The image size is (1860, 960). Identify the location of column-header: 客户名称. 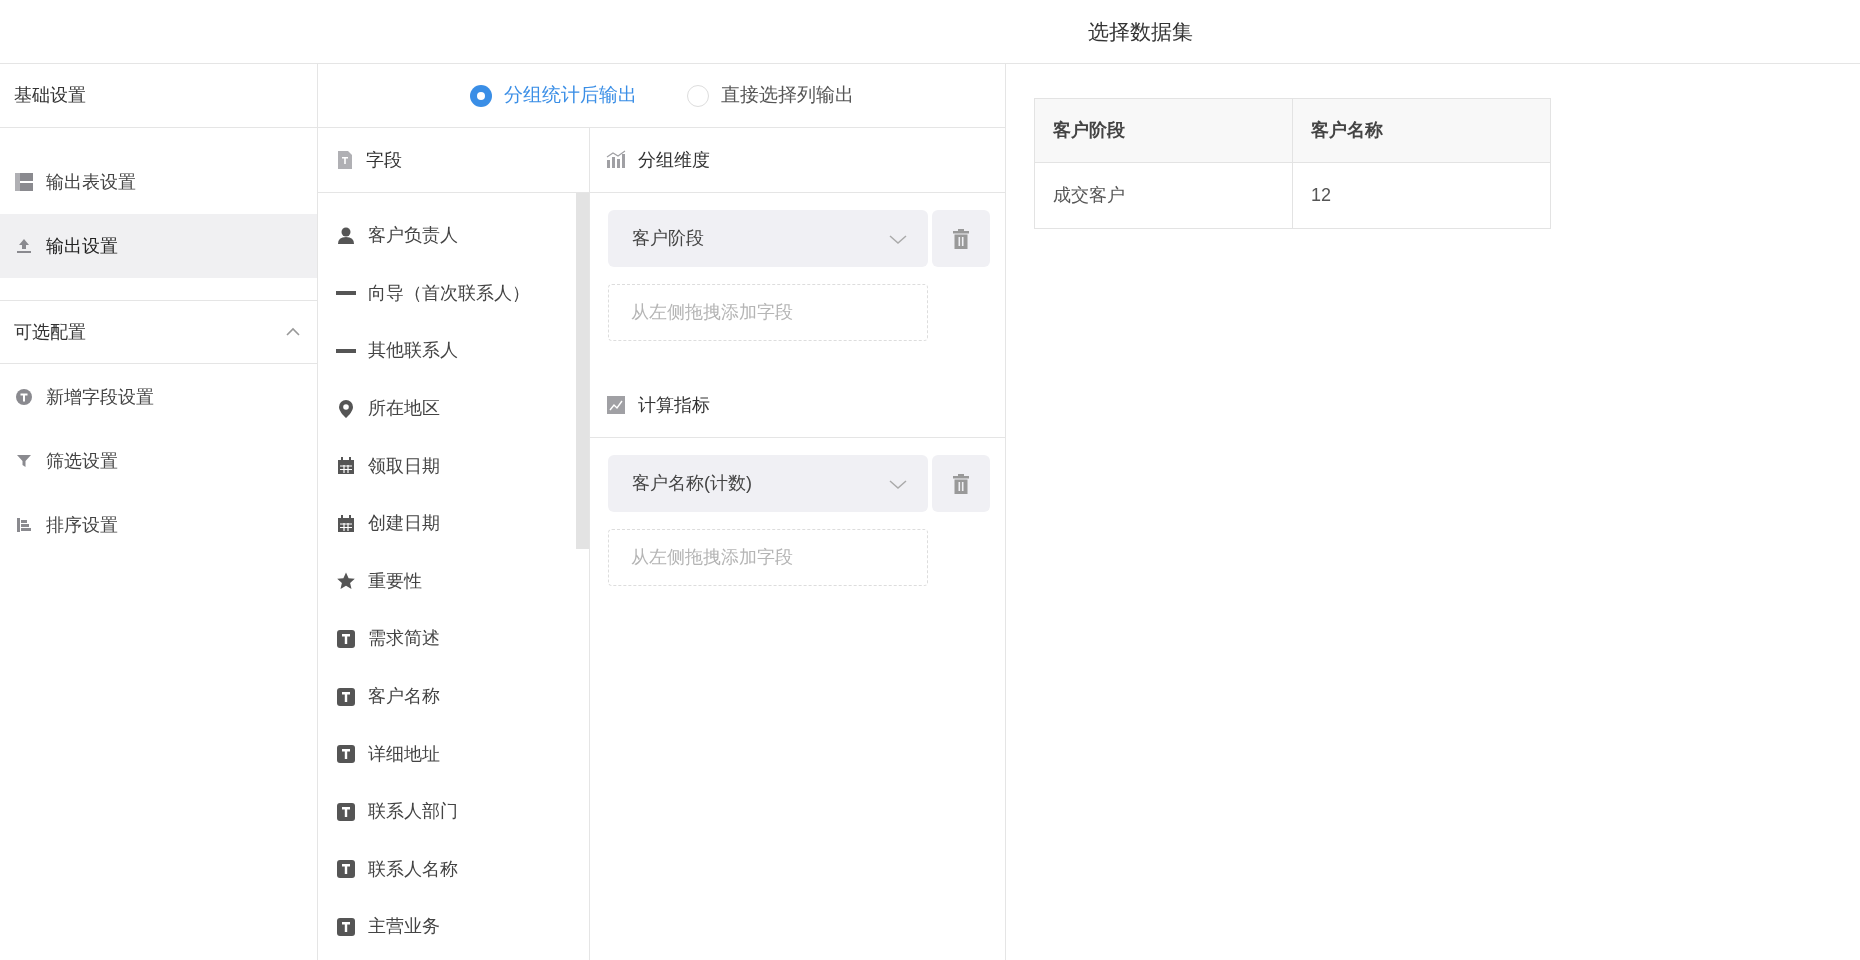
(1421, 130).